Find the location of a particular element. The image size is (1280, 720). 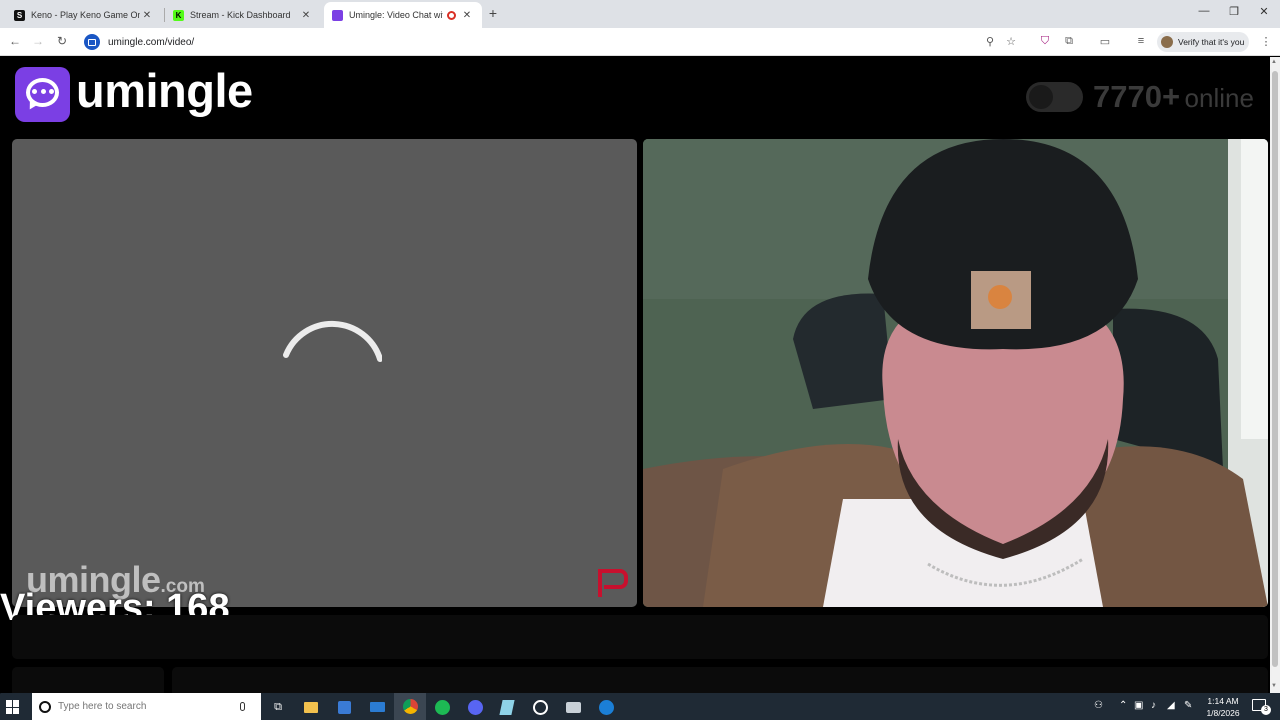

chat-dots-icon is located at coordinates (43, 92).